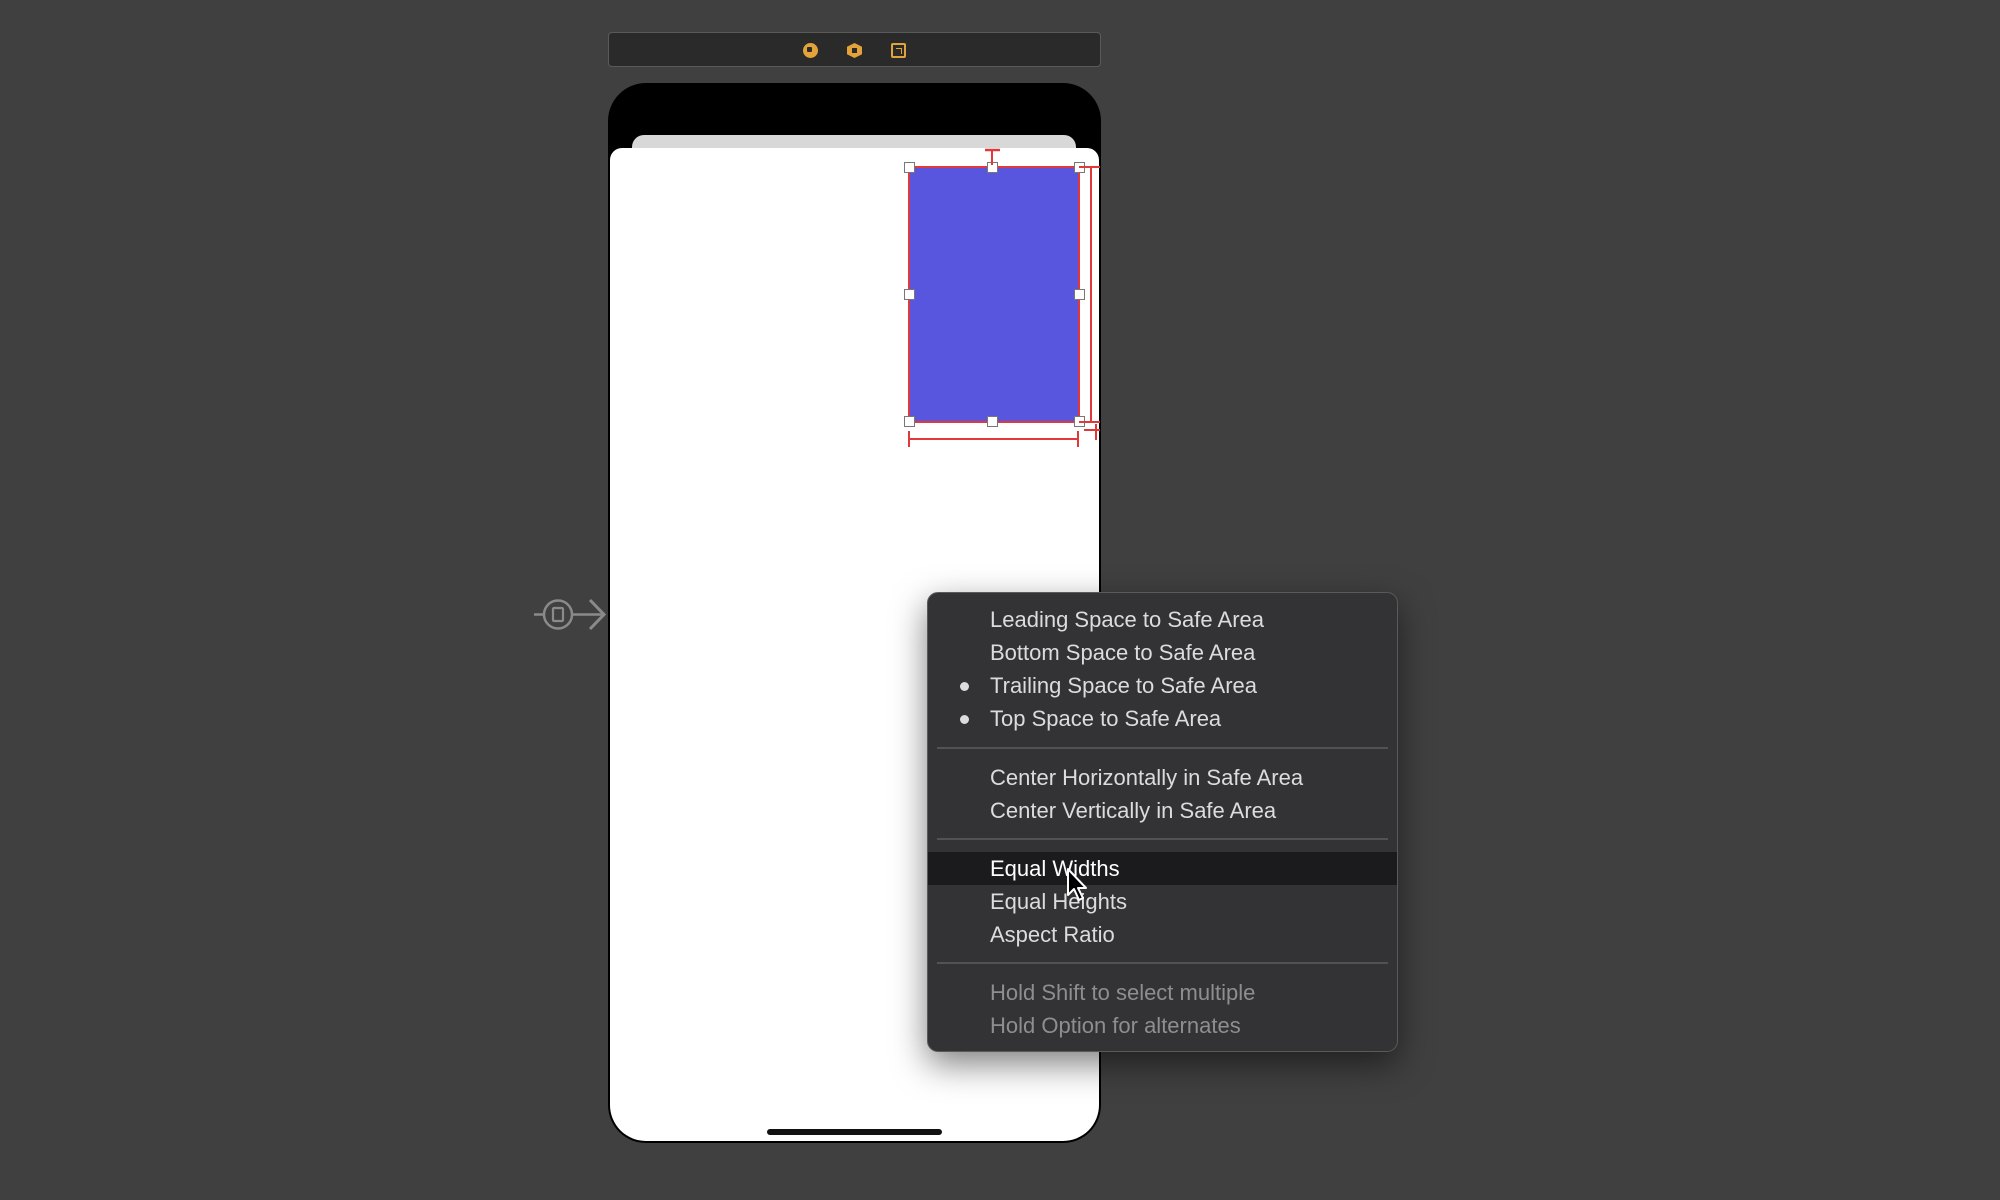 The width and height of the screenshot is (2000, 1200). What do you see at coordinates (909, 167) in the screenshot?
I see `resize-handle-top-left` at bounding box center [909, 167].